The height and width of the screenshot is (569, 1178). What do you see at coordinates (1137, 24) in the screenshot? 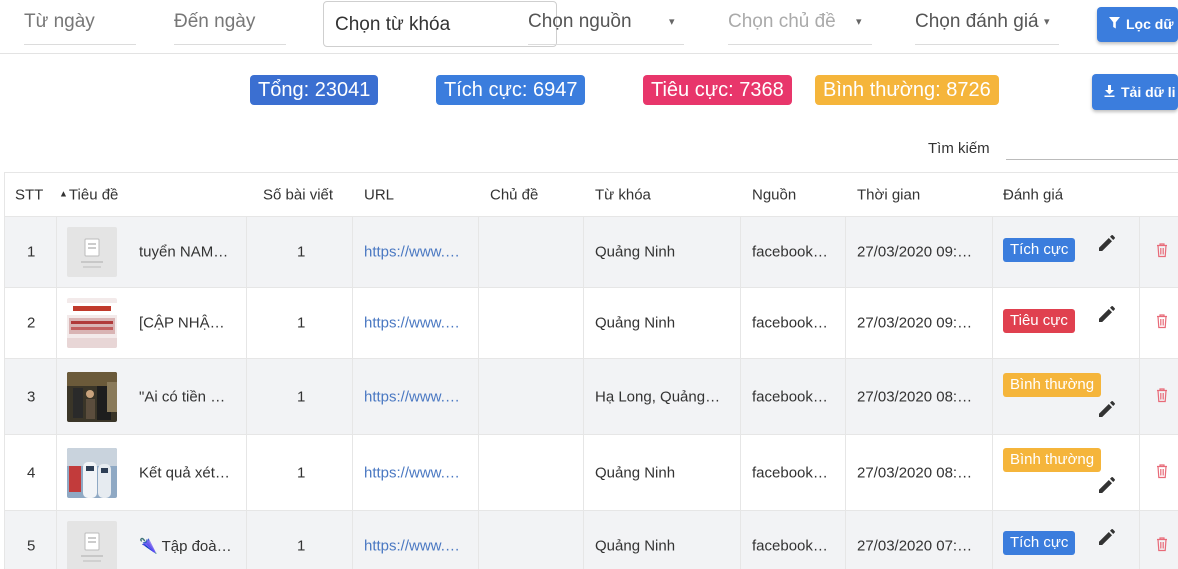
I see `filter-button: Lọc dữ` at bounding box center [1137, 24].